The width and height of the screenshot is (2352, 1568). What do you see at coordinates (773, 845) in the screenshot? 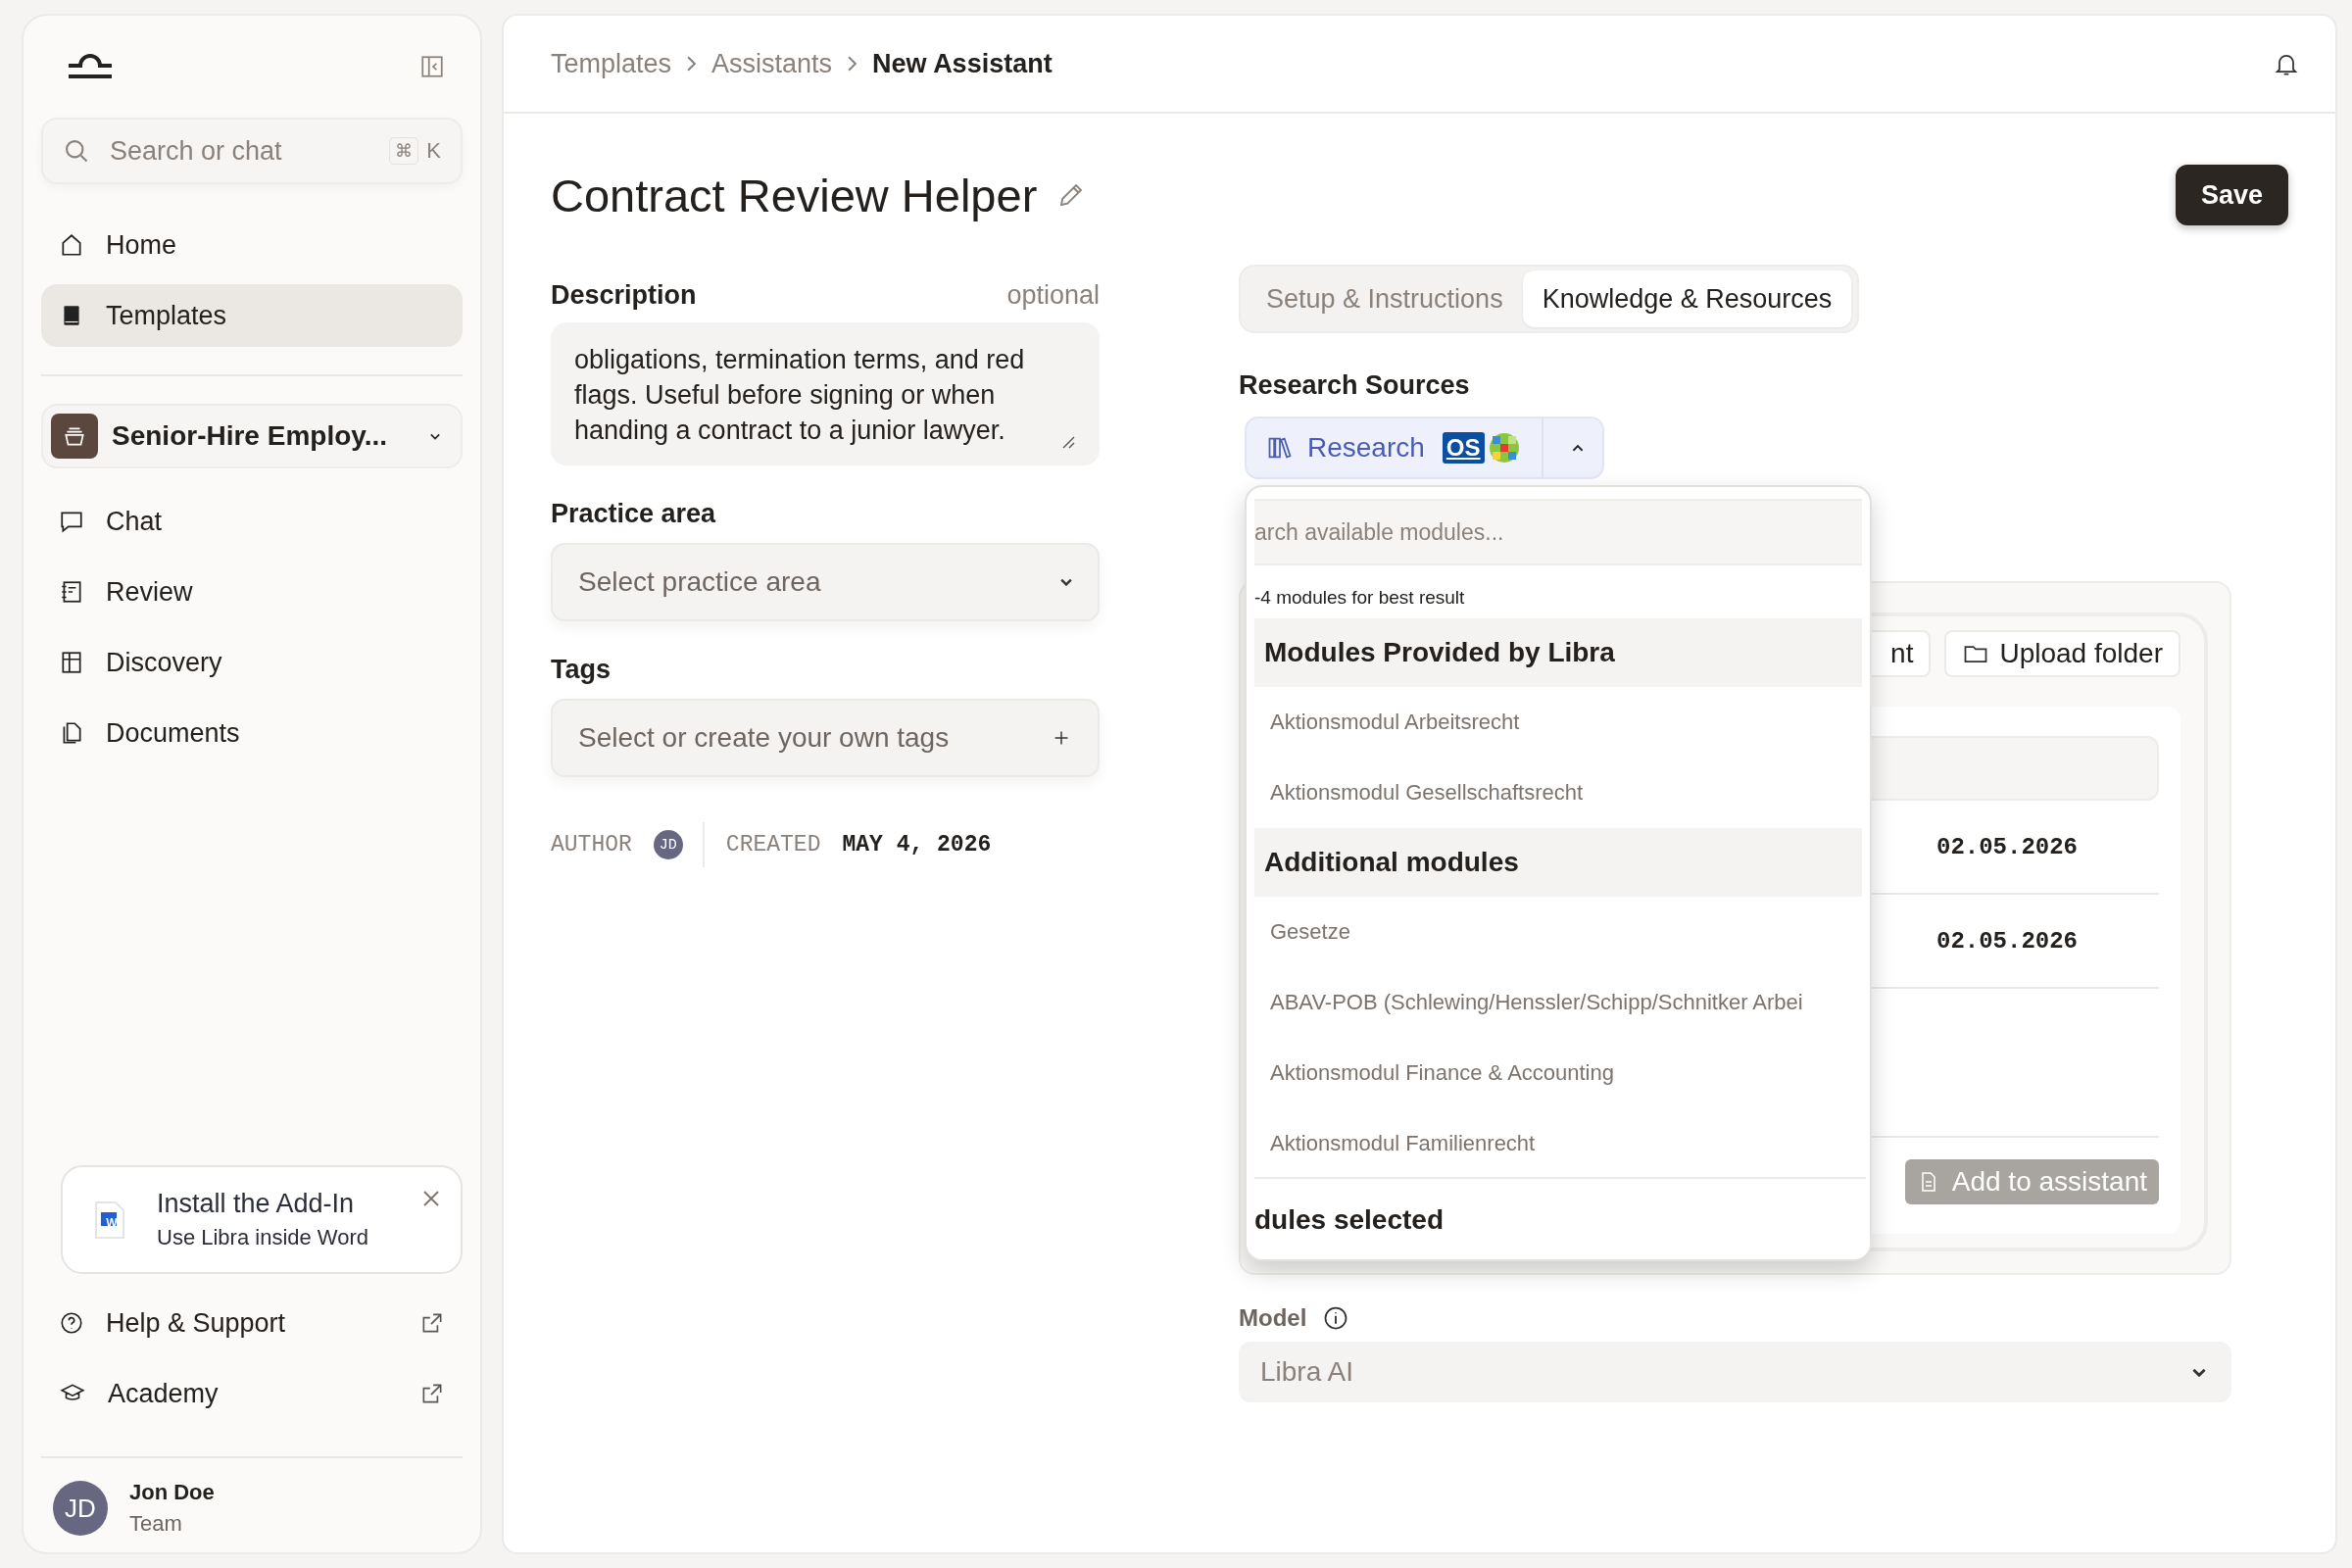
I see `created-label: CREATED` at bounding box center [773, 845].